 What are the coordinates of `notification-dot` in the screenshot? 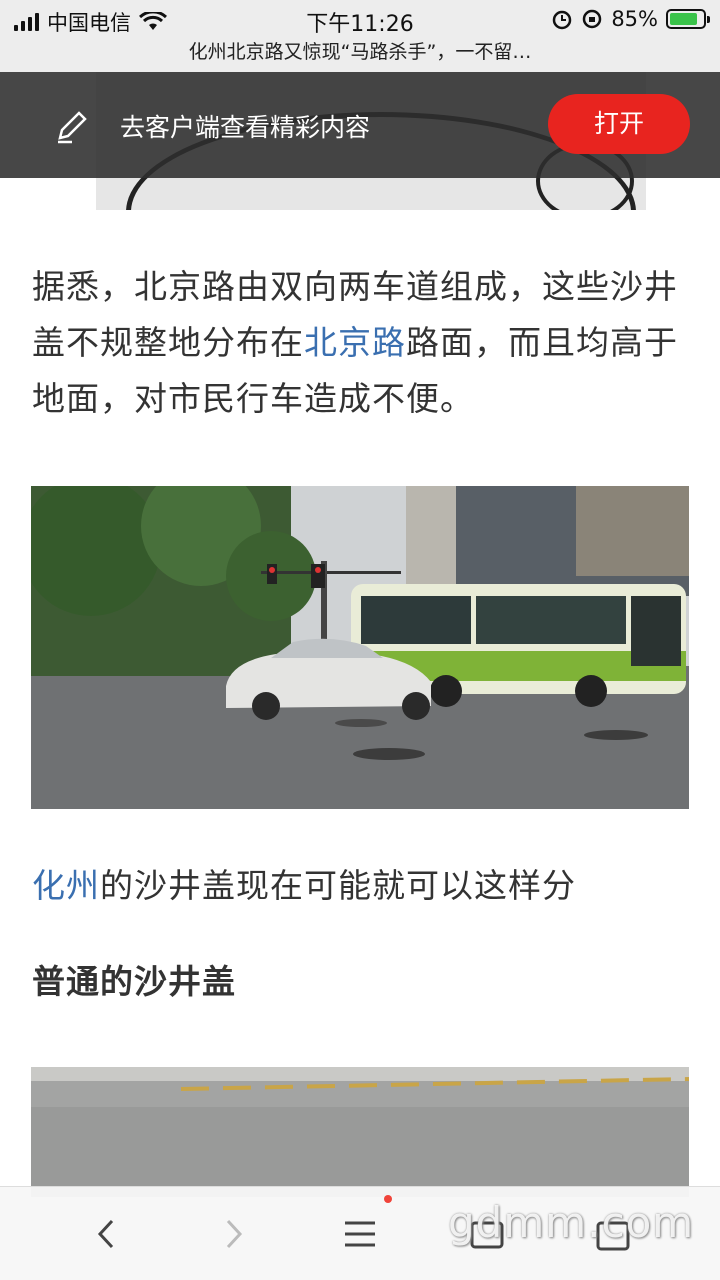 It's located at (388, 1199).